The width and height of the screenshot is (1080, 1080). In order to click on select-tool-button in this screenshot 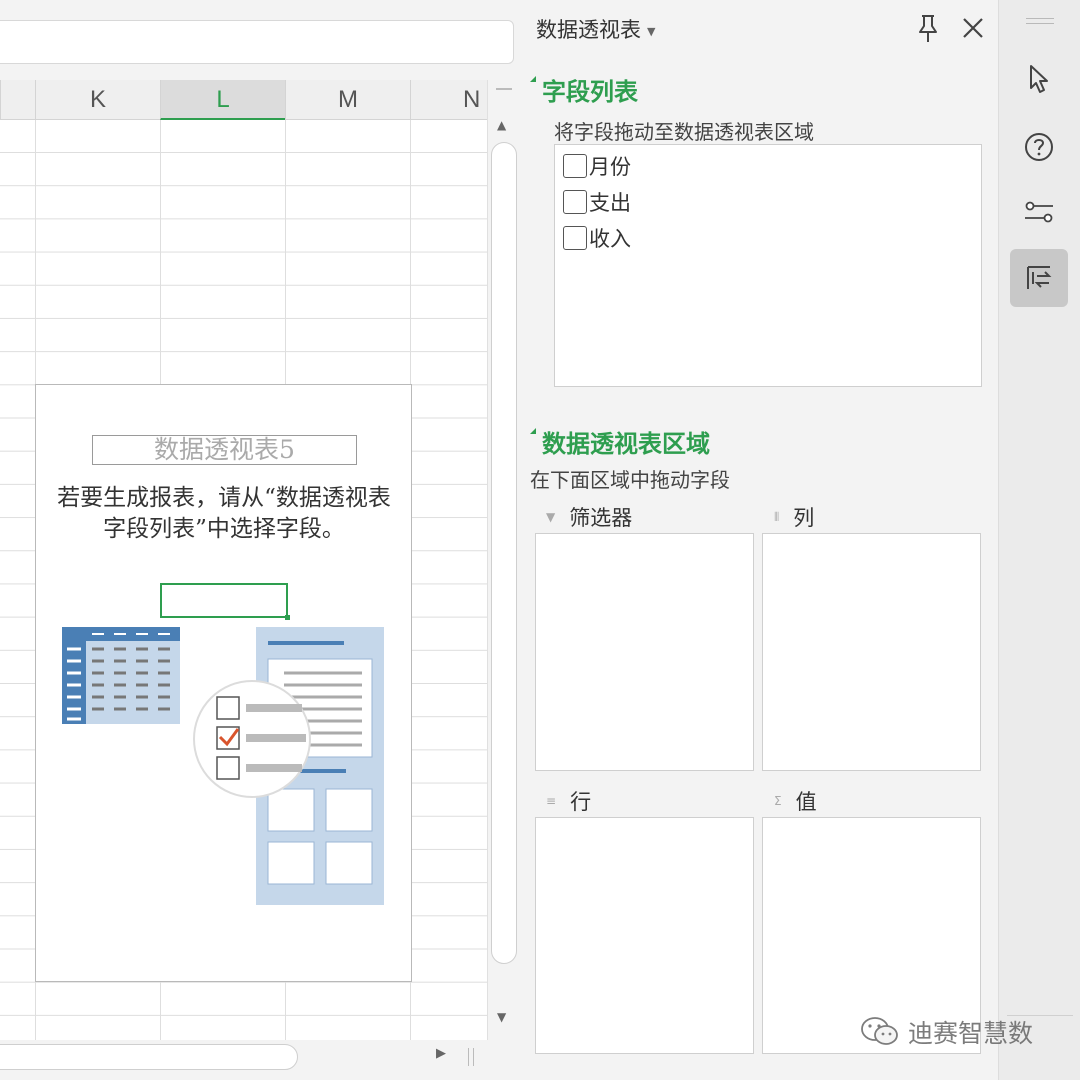, I will do `click(1039, 79)`.